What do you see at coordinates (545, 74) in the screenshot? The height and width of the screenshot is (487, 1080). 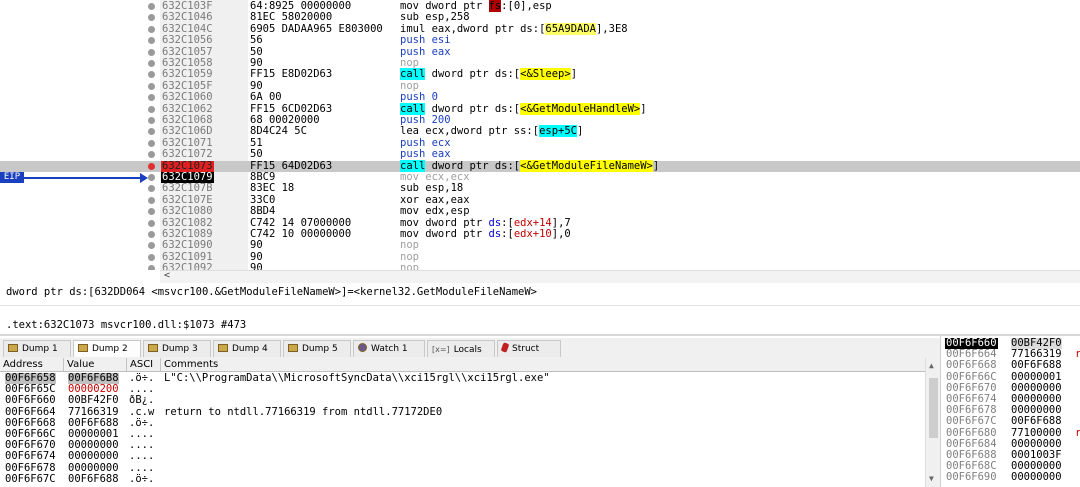 I see `instruction-token: <&Sleep>` at bounding box center [545, 74].